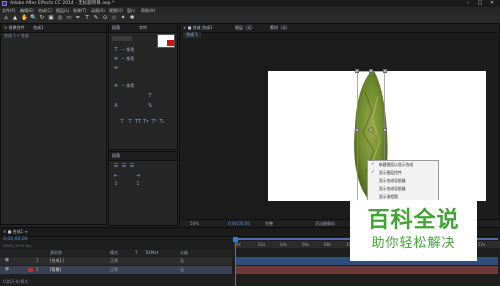 This screenshot has height=286, width=500. I want to click on faux-italic-icon: T, so click(130, 122).